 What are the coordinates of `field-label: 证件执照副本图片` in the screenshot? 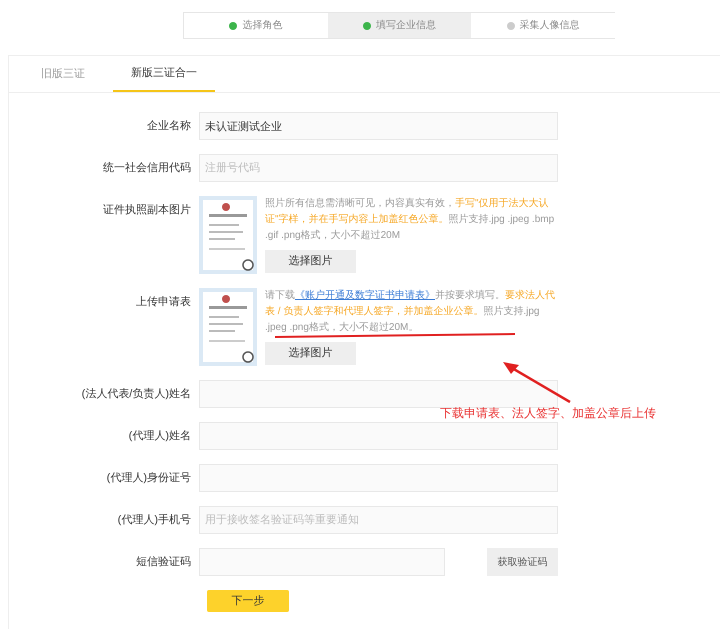 It's located at (147, 210).